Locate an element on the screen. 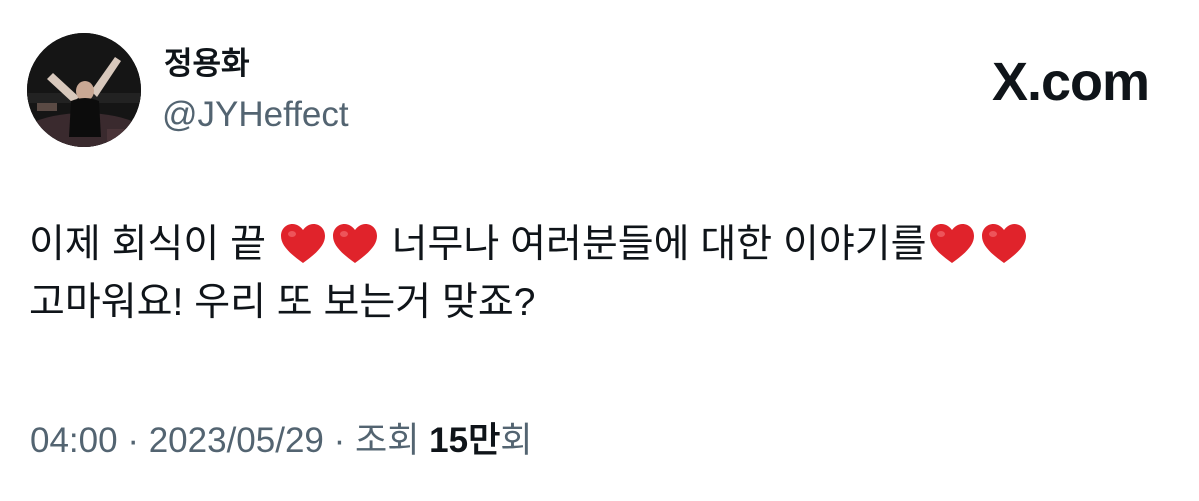 The image size is (1199, 501). avatar-photo is located at coordinates (84, 90).